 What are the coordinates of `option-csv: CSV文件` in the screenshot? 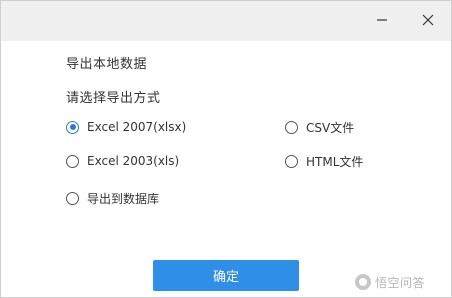 It's located at (319, 127).